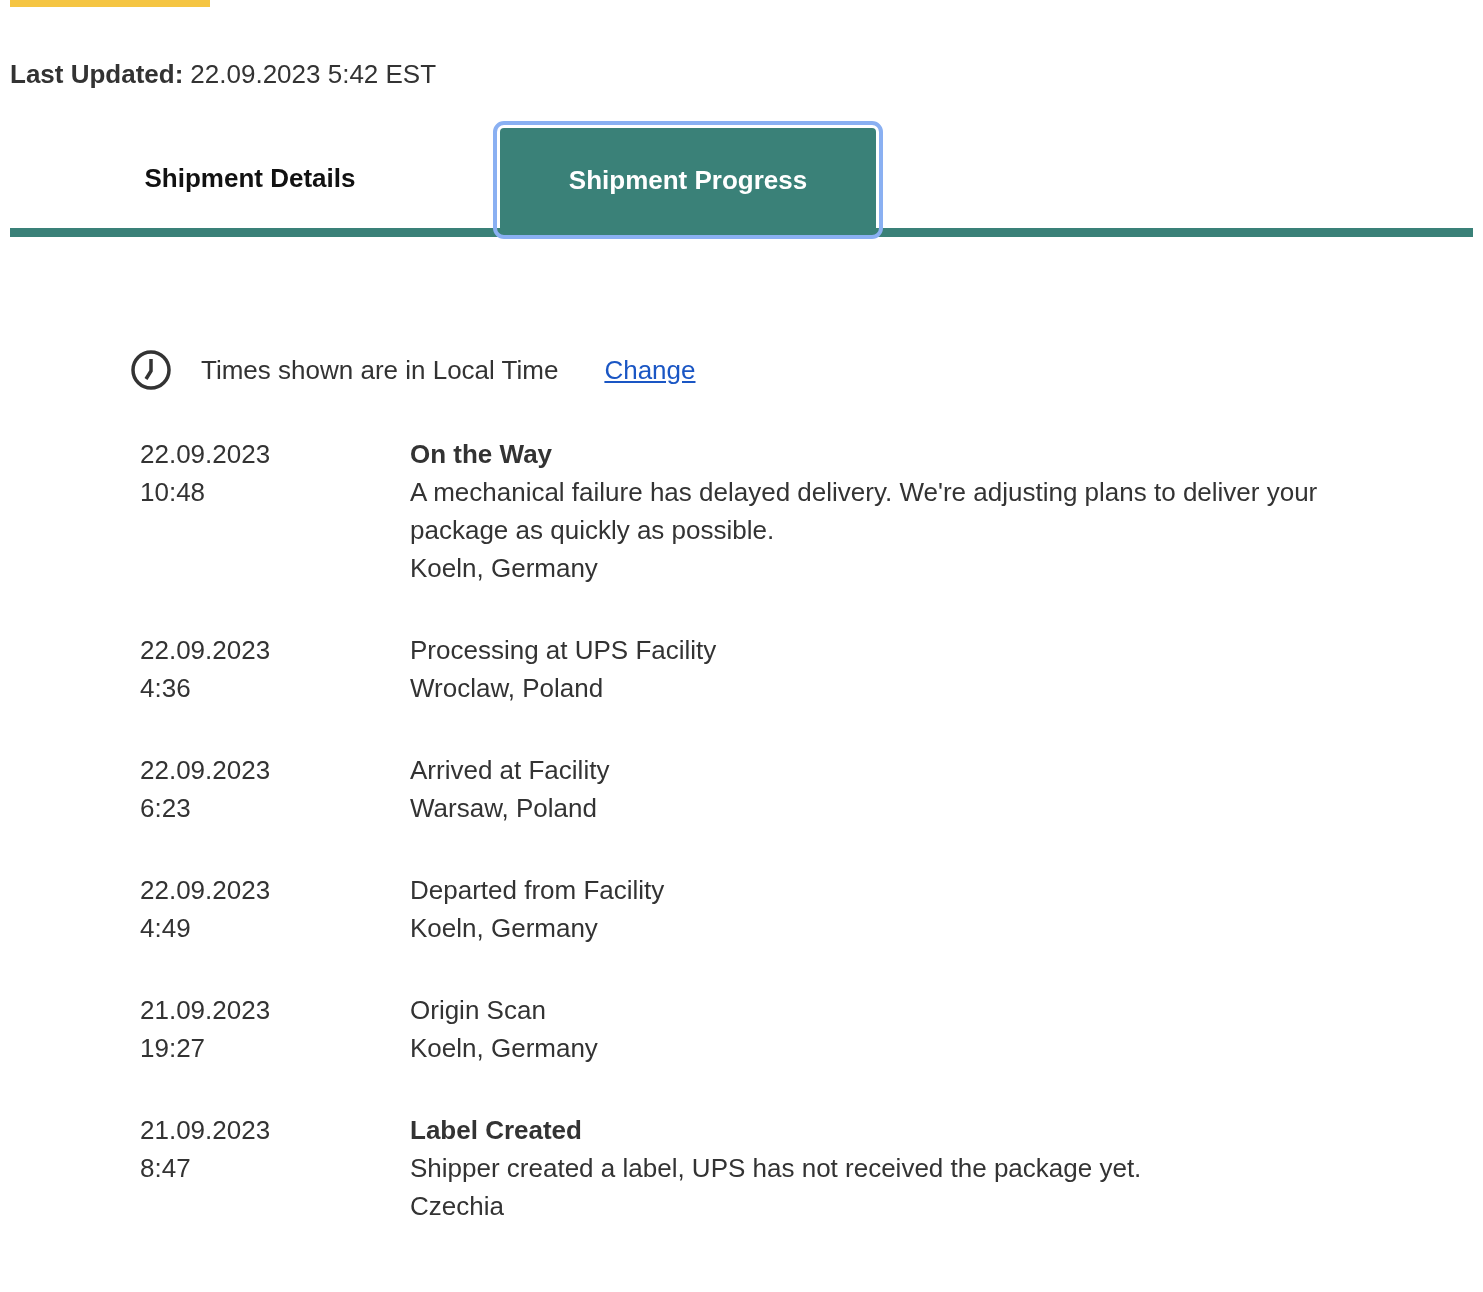 Image resolution: width=1483 pixels, height=1292 pixels. I want to click on event-time: 8:47, so click(165, 1168).